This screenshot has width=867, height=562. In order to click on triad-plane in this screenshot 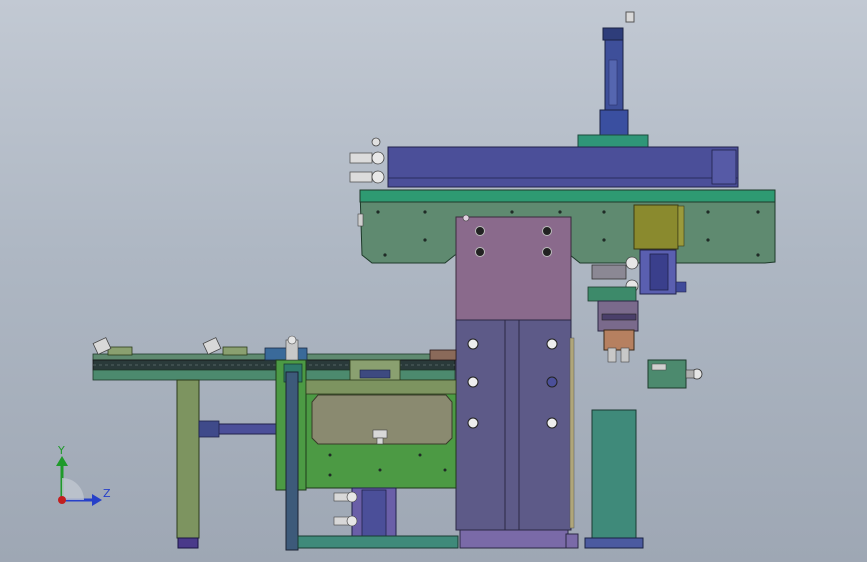, I will do `click(73, 489)`.